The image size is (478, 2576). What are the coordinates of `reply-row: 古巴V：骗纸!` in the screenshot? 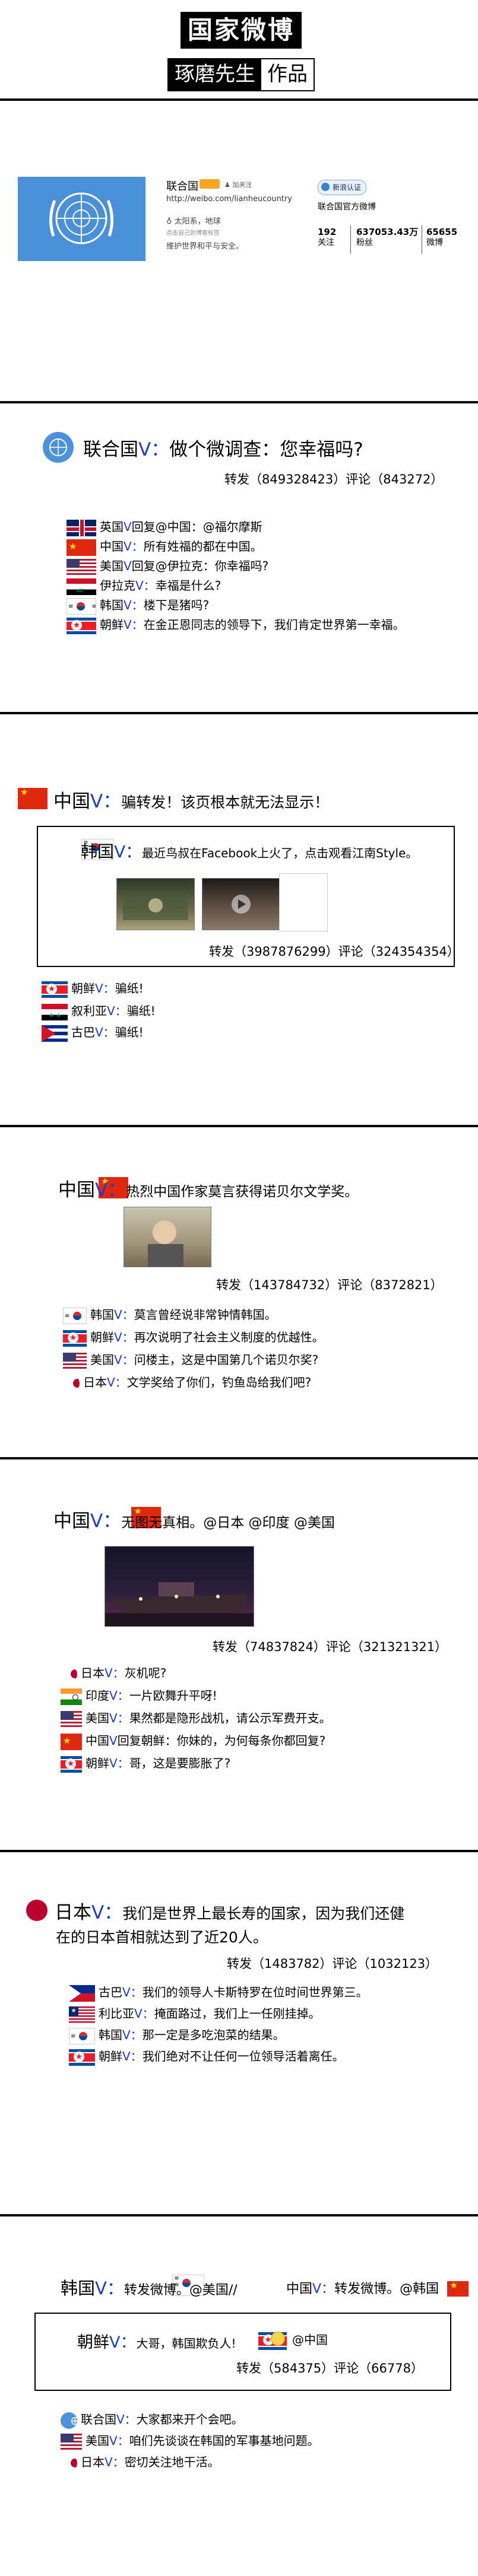 It's located at (93, 1033).